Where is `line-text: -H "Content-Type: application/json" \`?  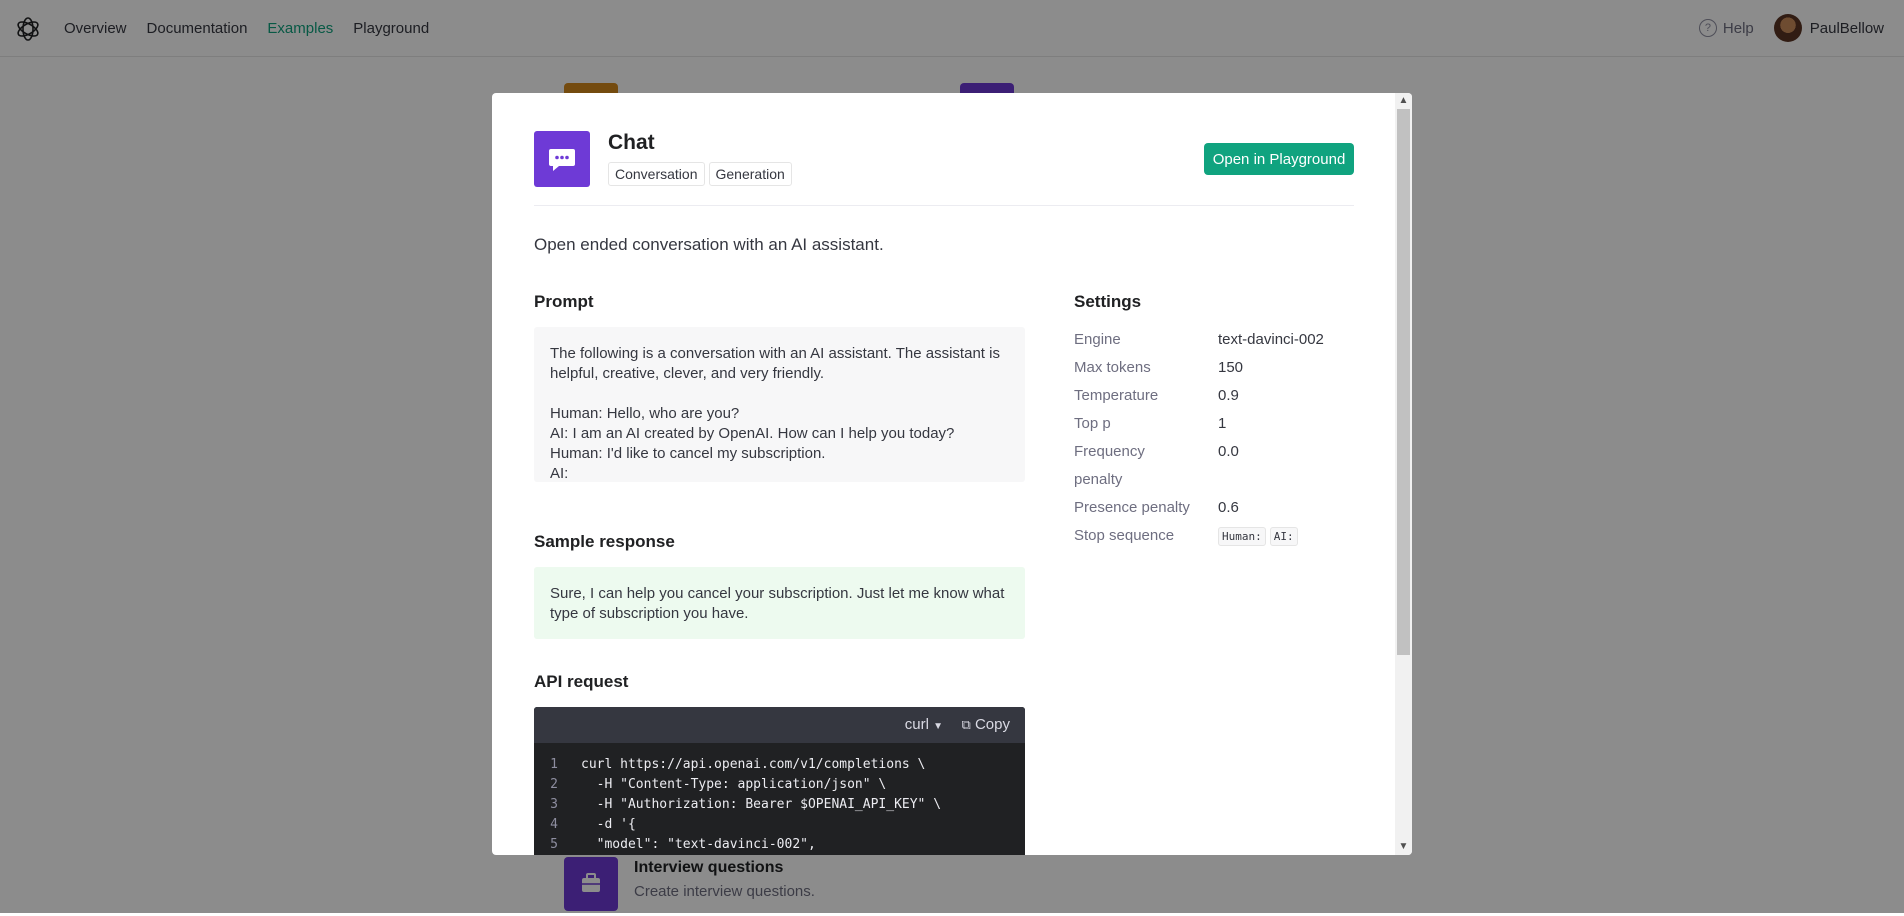 line-text: -H "Content-Type: application/json" \ is located at coordinates (734, 784).